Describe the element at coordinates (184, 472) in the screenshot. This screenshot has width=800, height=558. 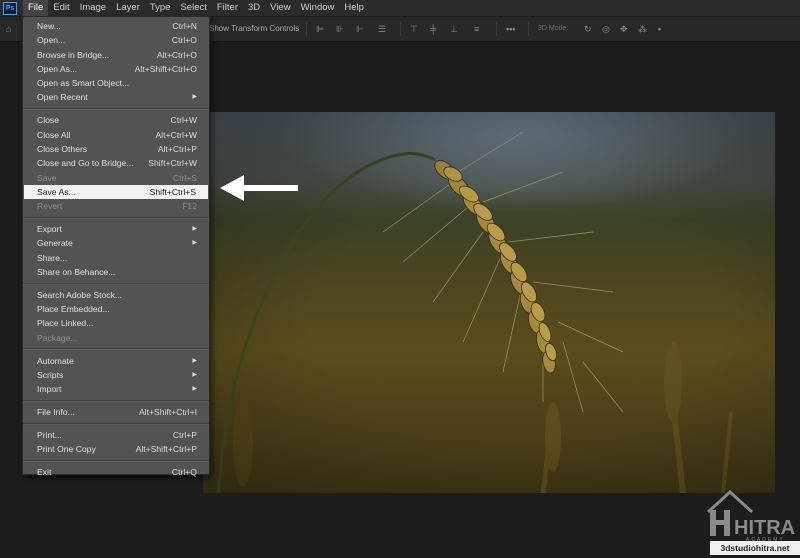
I see `menu-item-shortcut: Ctrl+Q` at that location.